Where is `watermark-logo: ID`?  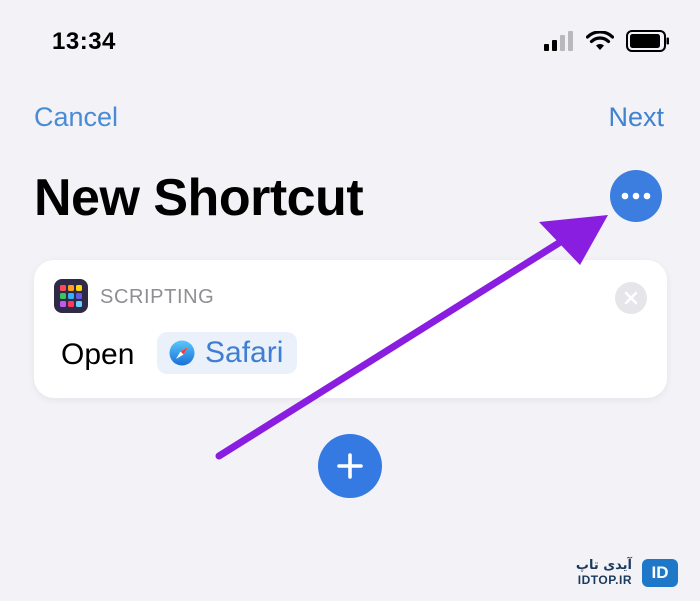
watermark-logo: ID is located at coordinates (660, 573).